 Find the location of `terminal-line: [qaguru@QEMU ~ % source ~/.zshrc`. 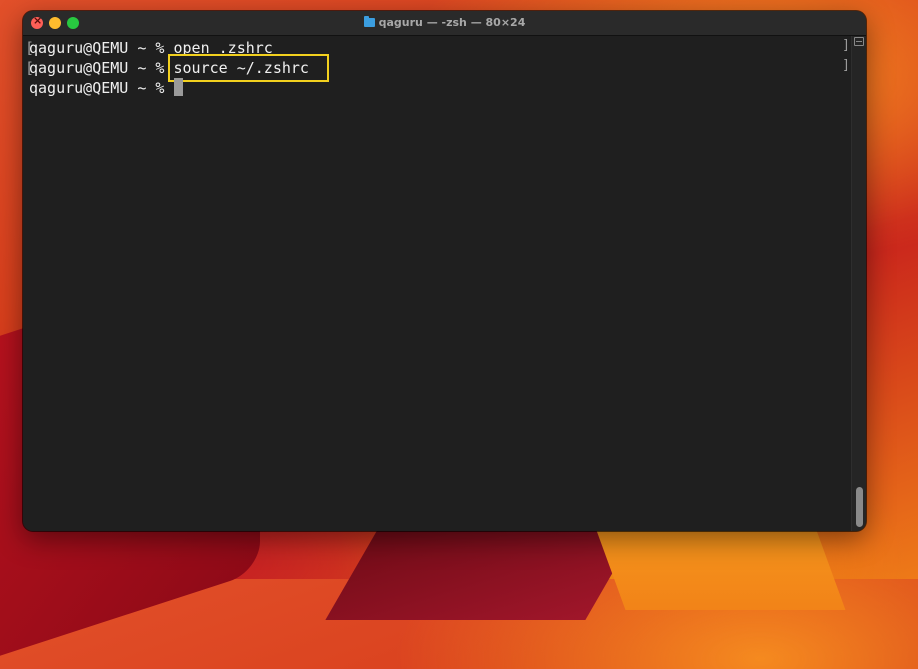

terminal-line: [qaguru@QEMU ~ % source ~/.zshrc is located at coordinates (438, 68).